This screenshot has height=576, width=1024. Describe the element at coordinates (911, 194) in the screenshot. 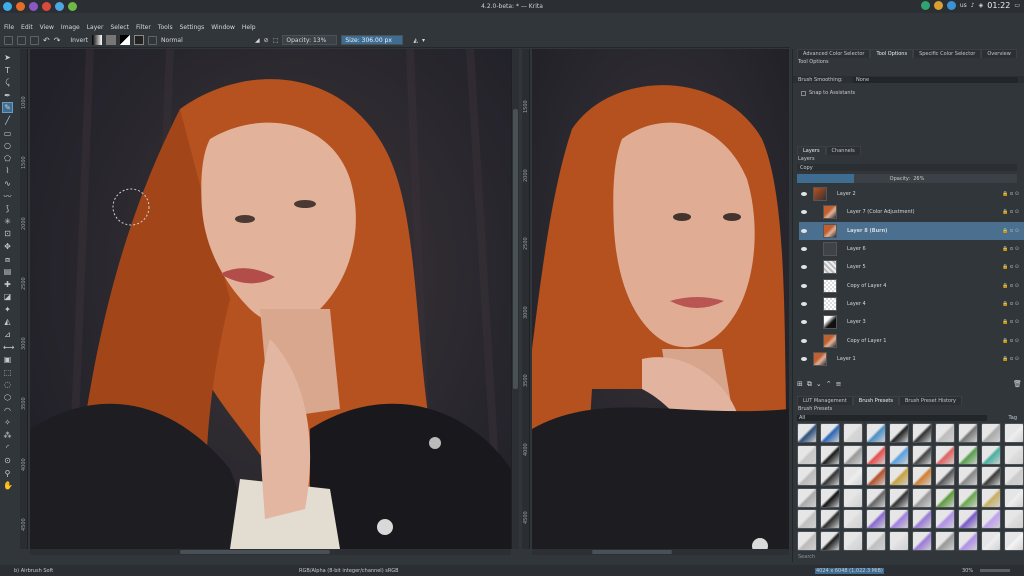

I see `layer-row: Layer 2 🔒 α ⊙` at that location.